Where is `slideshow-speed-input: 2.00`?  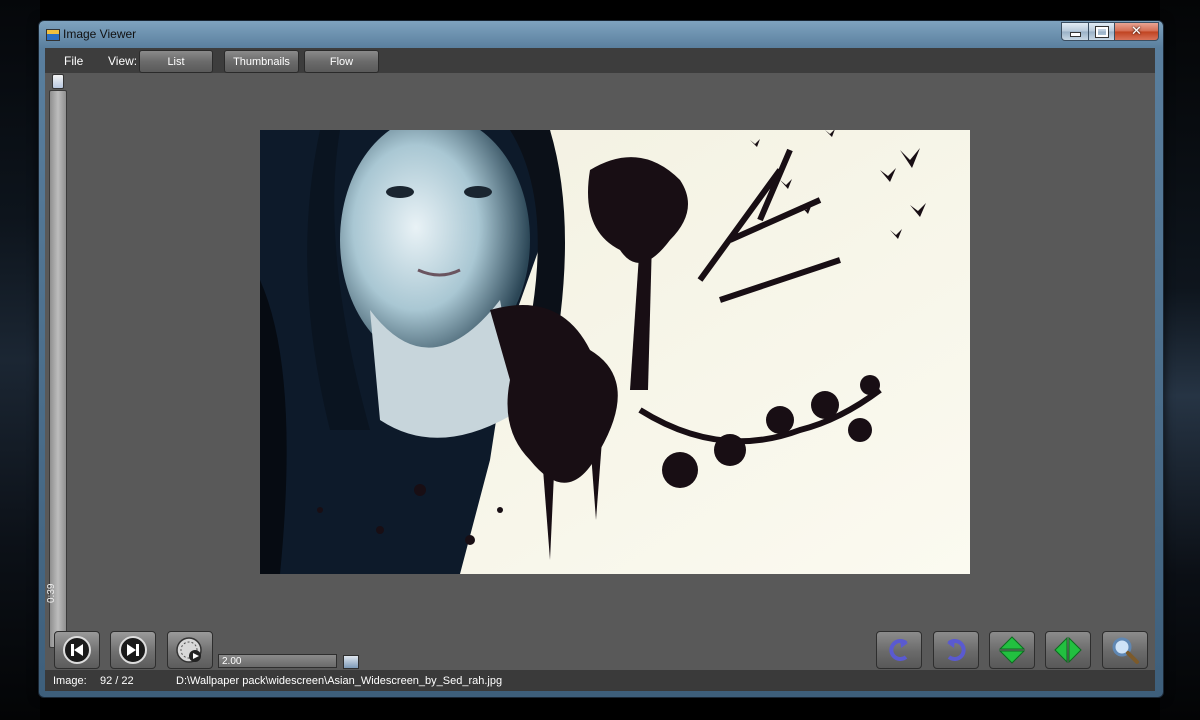
slideshow-speed-input: 2.00 is located at coordinates (277, 661).